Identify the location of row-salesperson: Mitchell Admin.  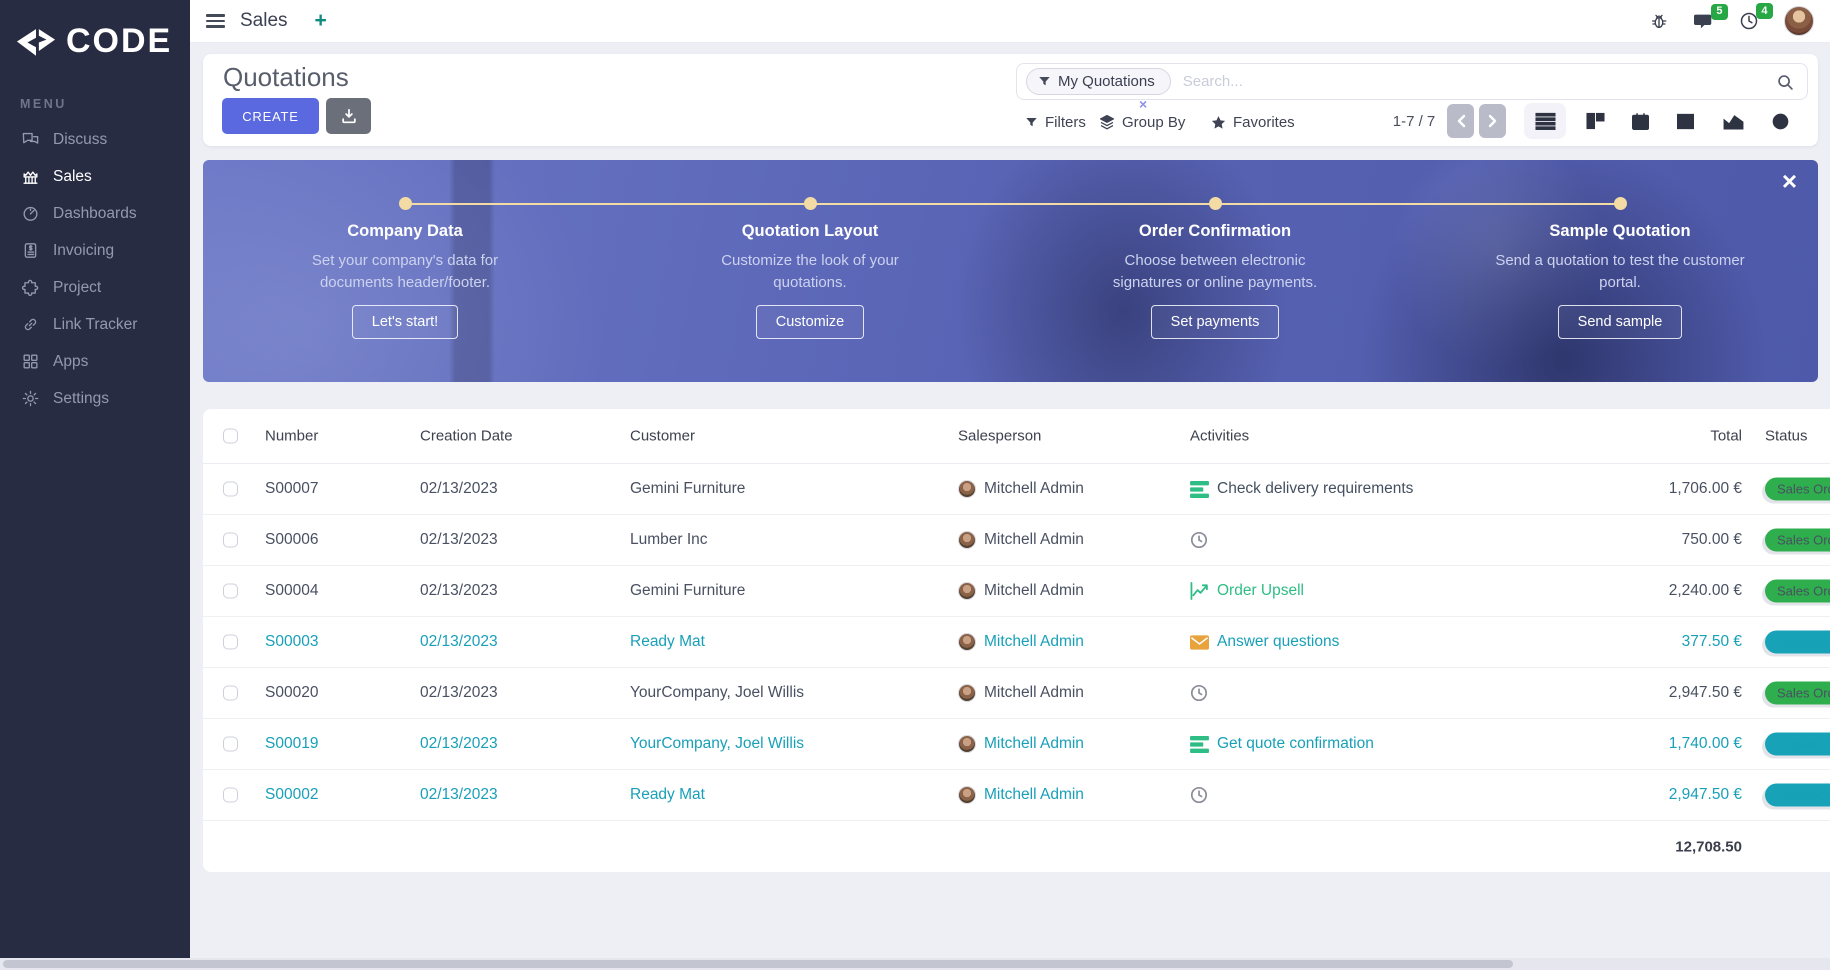
(1021, 489).